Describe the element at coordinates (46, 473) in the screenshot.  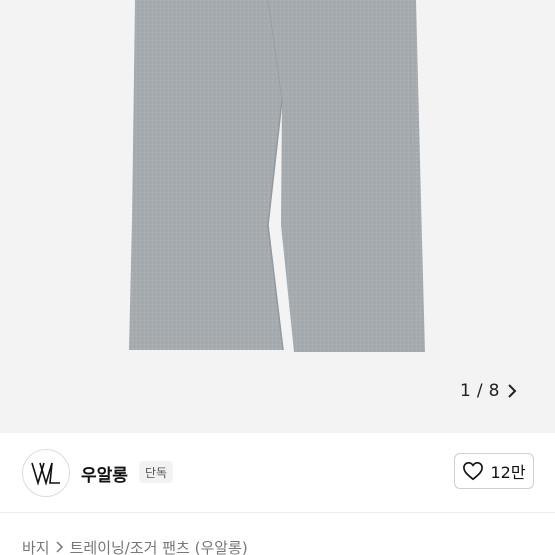
I see `brand-logo-icon` at that location.